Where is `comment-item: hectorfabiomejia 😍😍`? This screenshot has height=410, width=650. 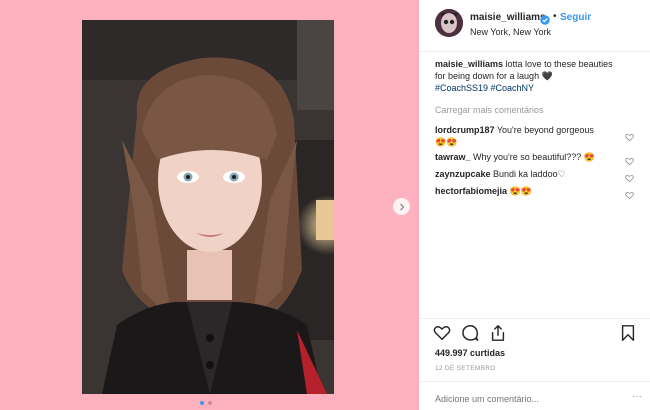 comment-item: hectorfabiomejia 😍😍 is located at coordinates (532, 191).